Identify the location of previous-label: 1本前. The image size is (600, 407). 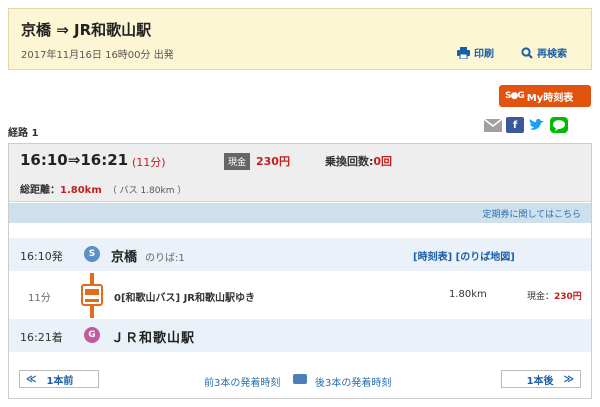
(60, 381).